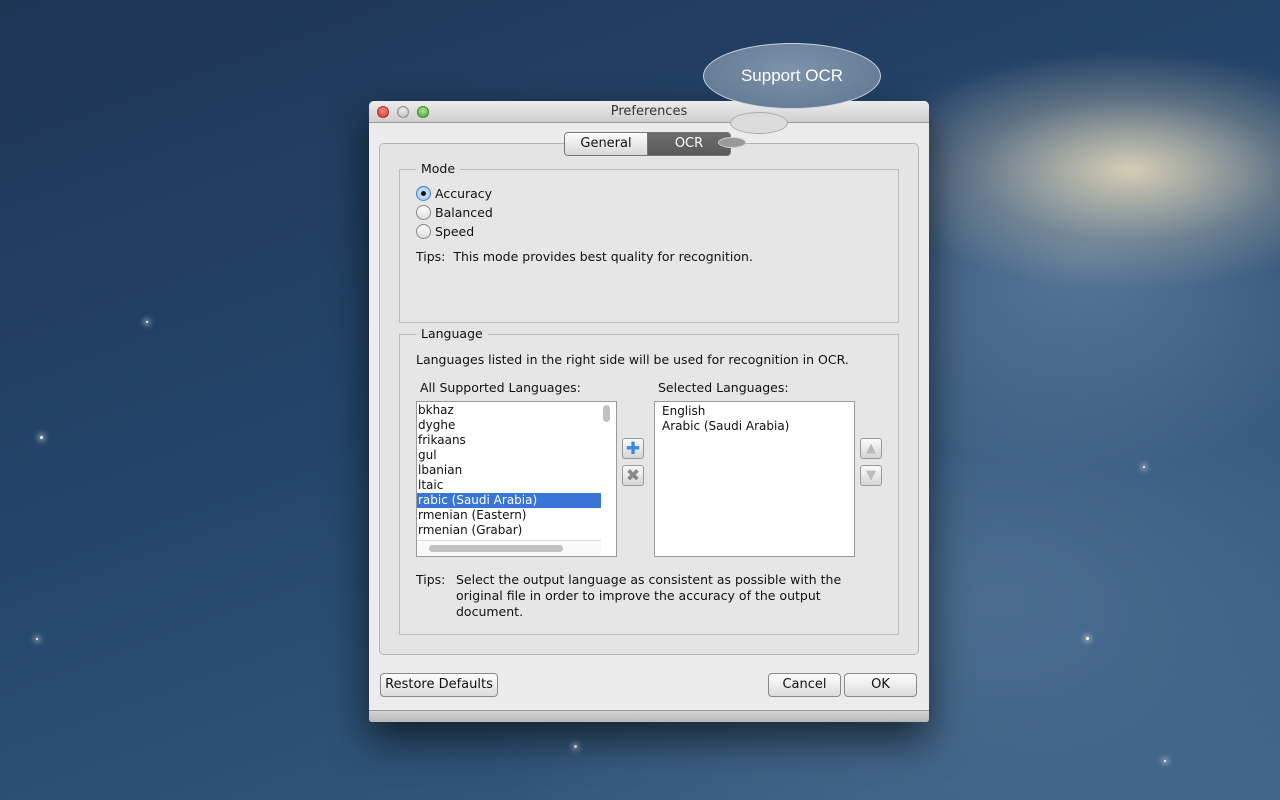 This screenshot has width=1280, height=800. I want to click on x-icon: ✖, so click(633, 475).